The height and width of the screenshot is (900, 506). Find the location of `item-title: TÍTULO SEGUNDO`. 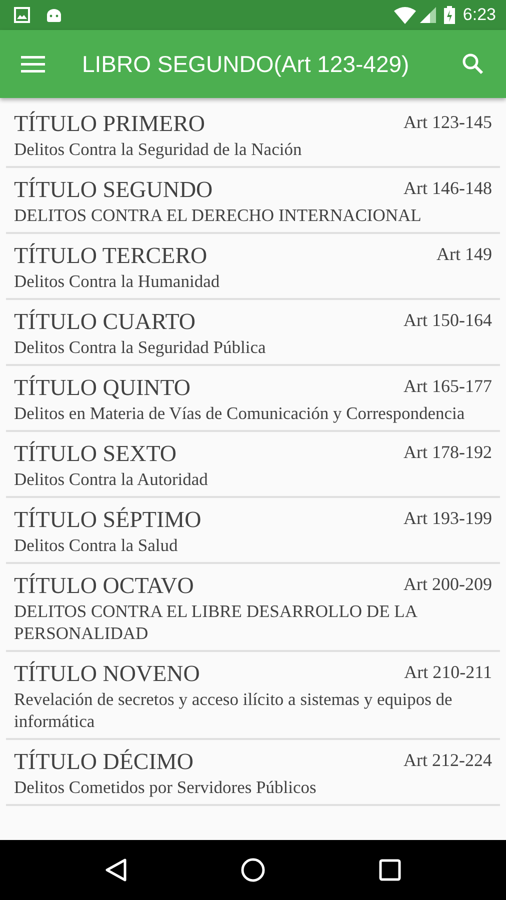

item-title: TÍTULO SEGUNDO is located at coordinates (113, 190).